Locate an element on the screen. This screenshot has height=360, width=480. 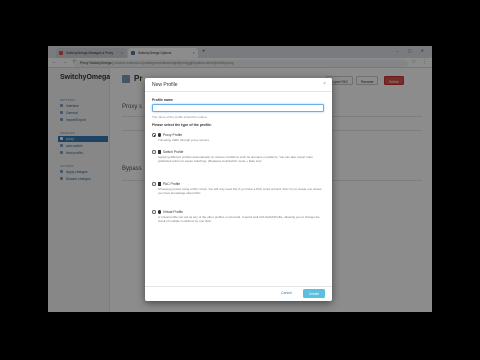
cancel-button: Cancel is located at coordinates (286, 293).